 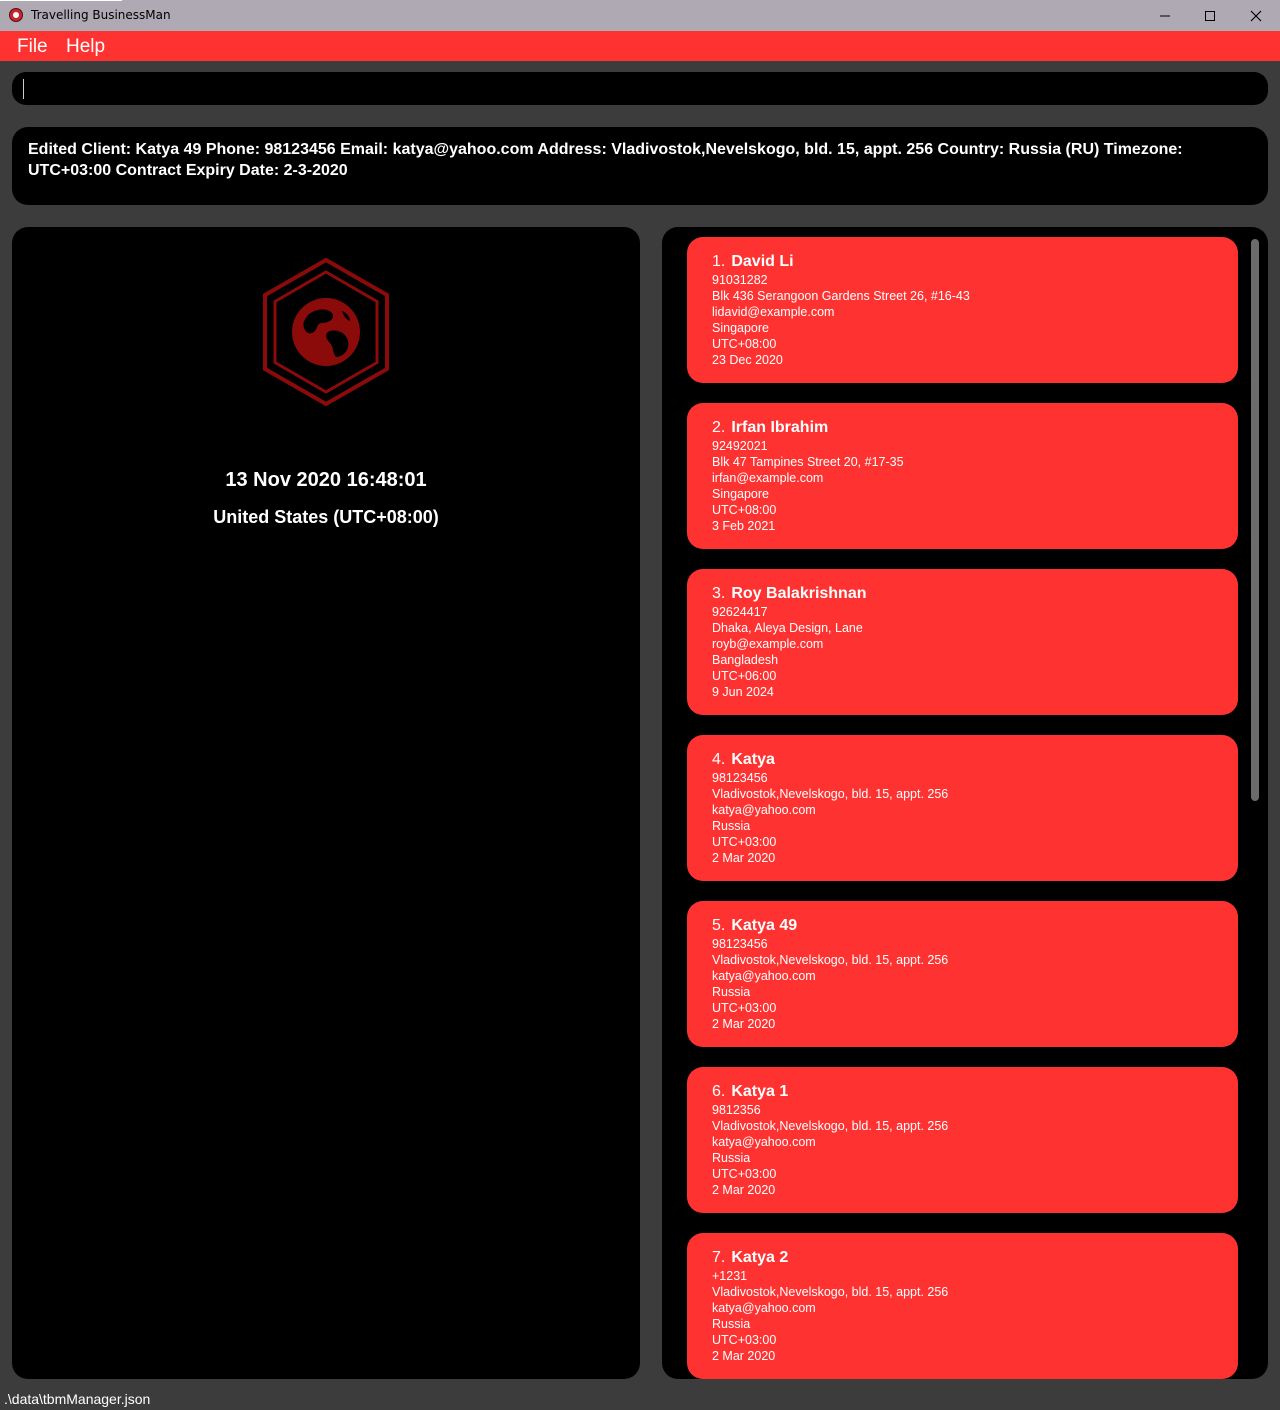 I want to click on client-name: David Li, so click(x=762, y=261).